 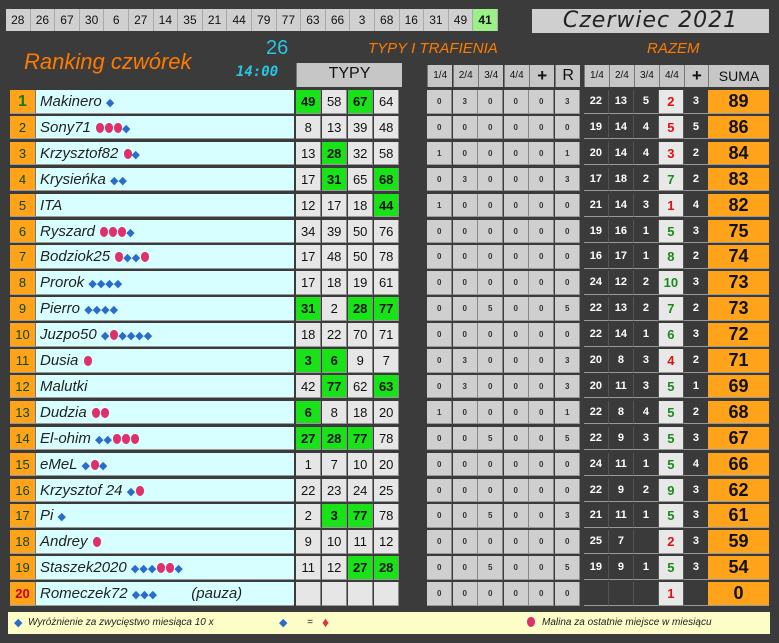 I want to click on player-name: Romeczek72, so click(x=84, y=594).